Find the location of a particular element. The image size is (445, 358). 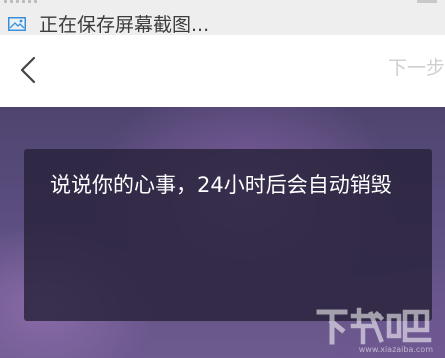

chevron-left-icon is located at coordinates (28, 70).